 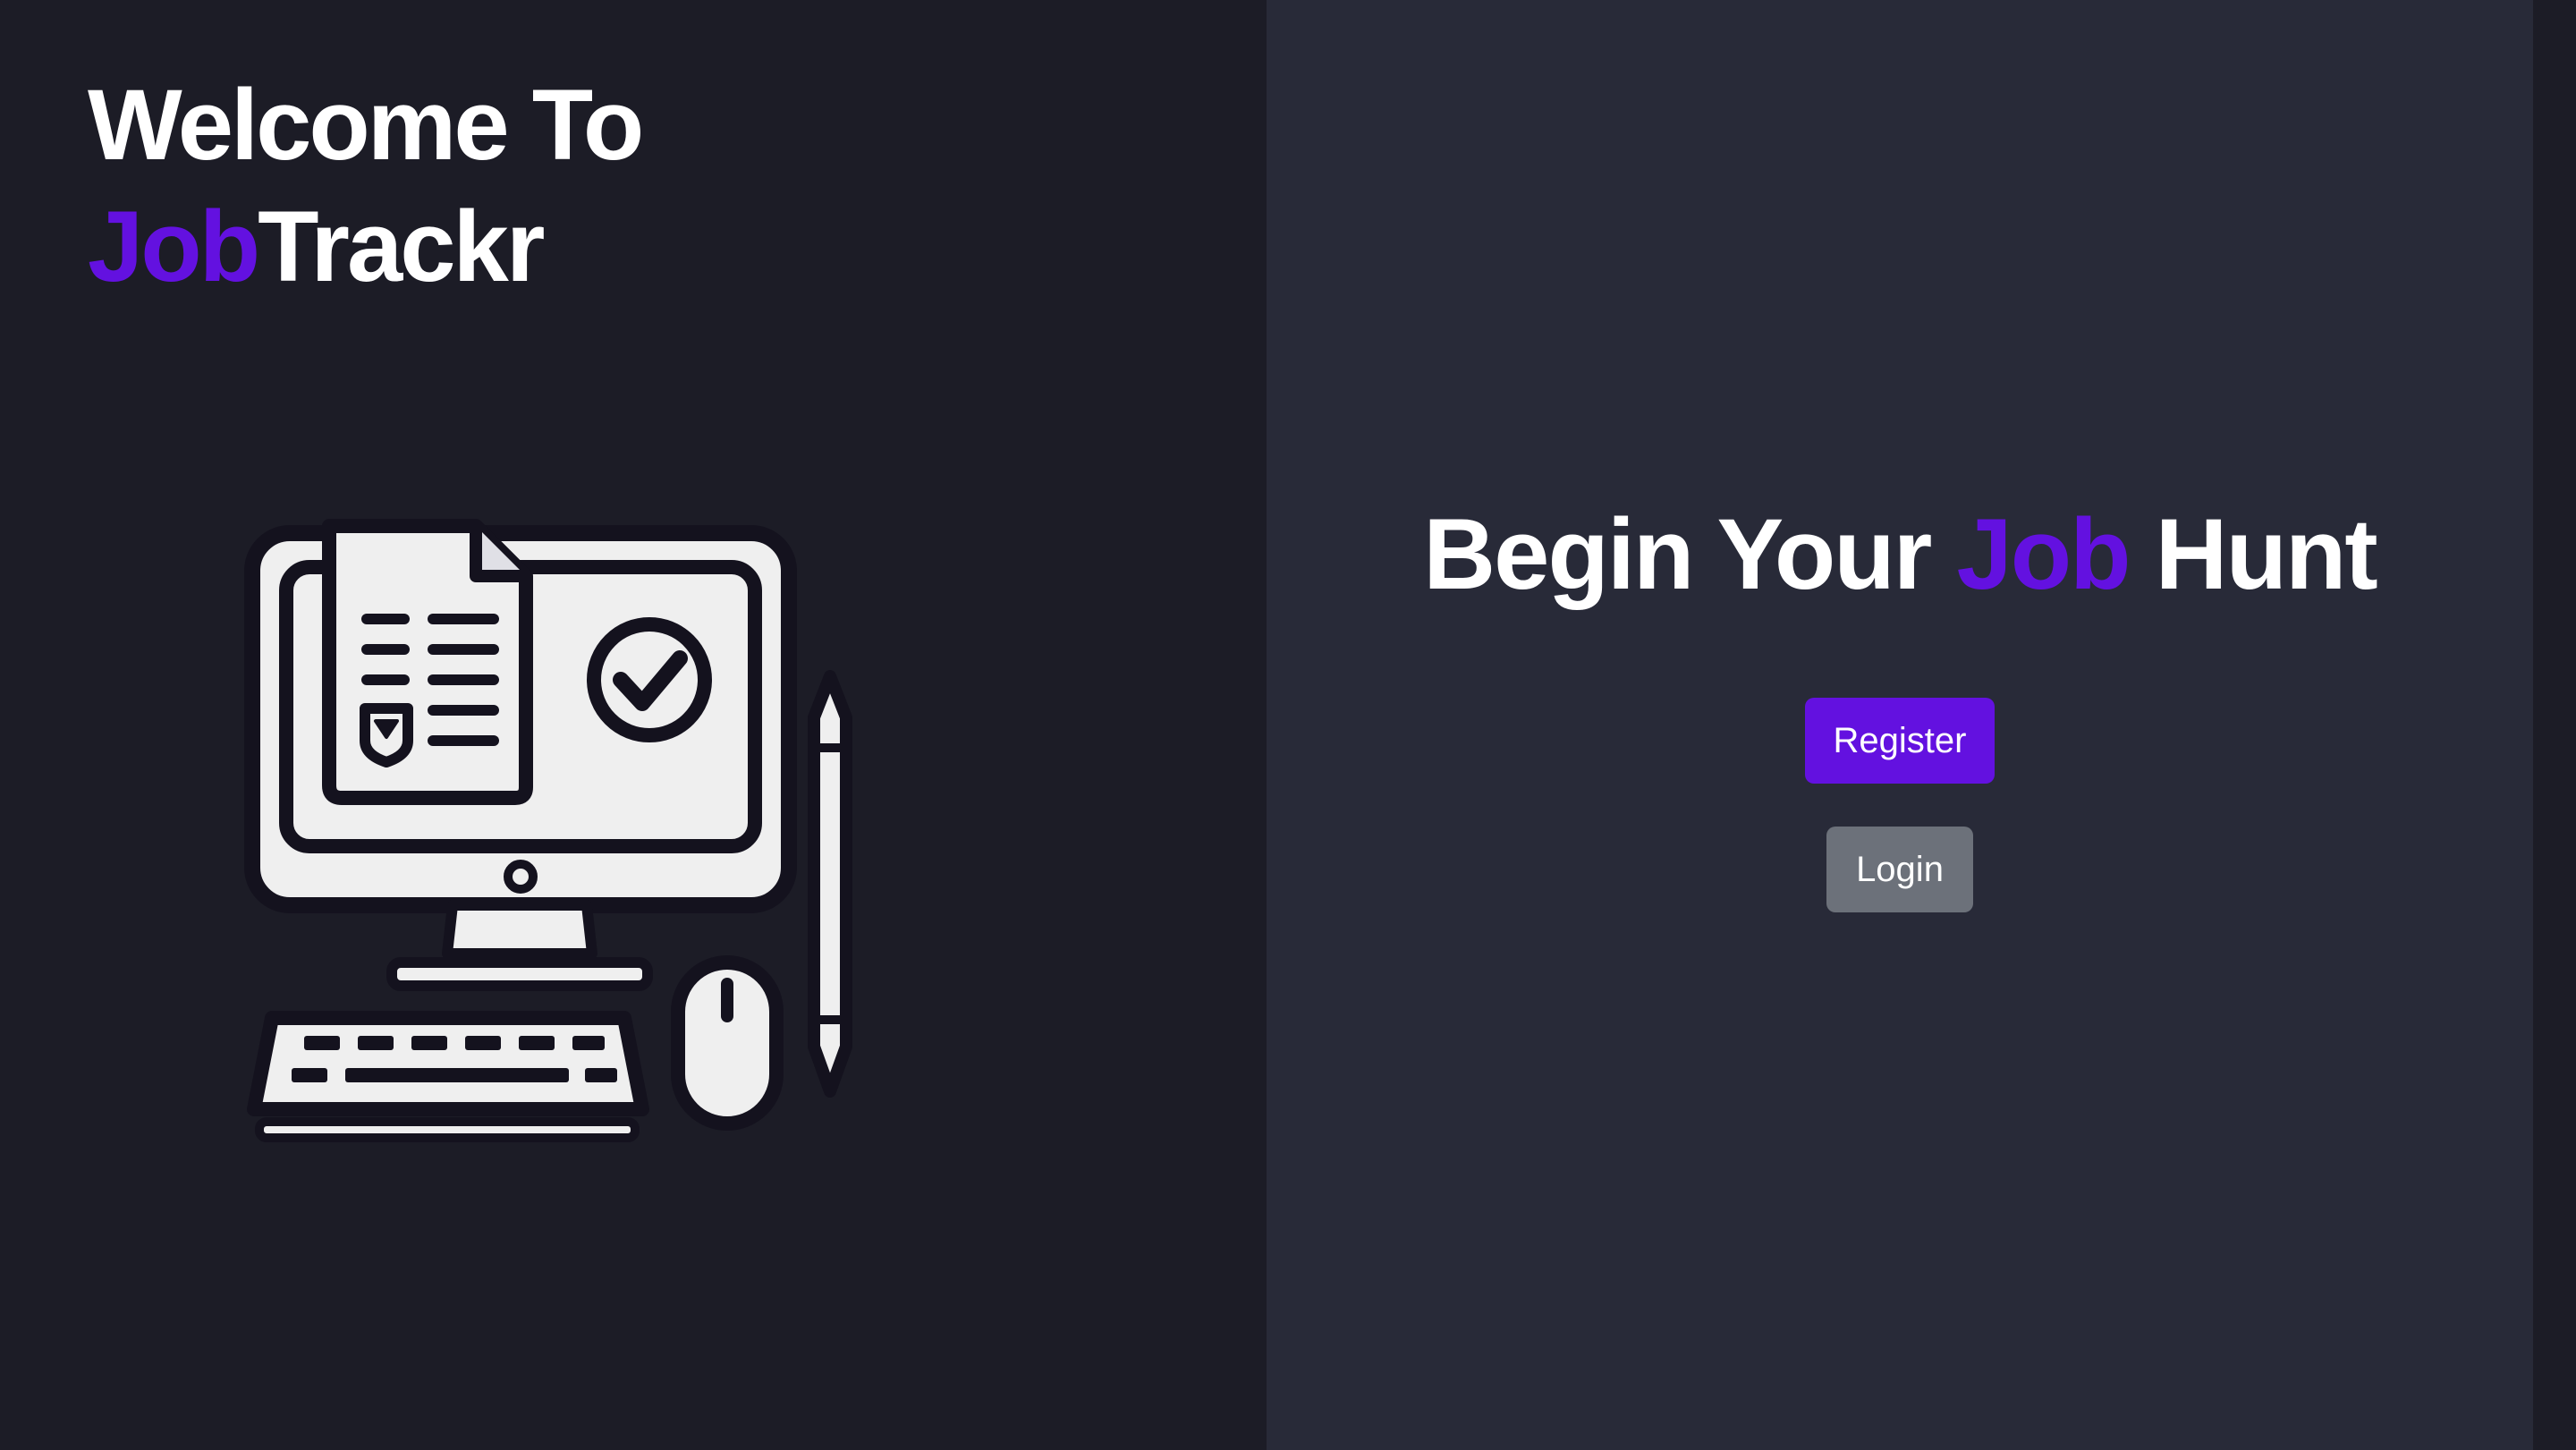 I want to click on register-button: Register, so click(x=1900, y=741).